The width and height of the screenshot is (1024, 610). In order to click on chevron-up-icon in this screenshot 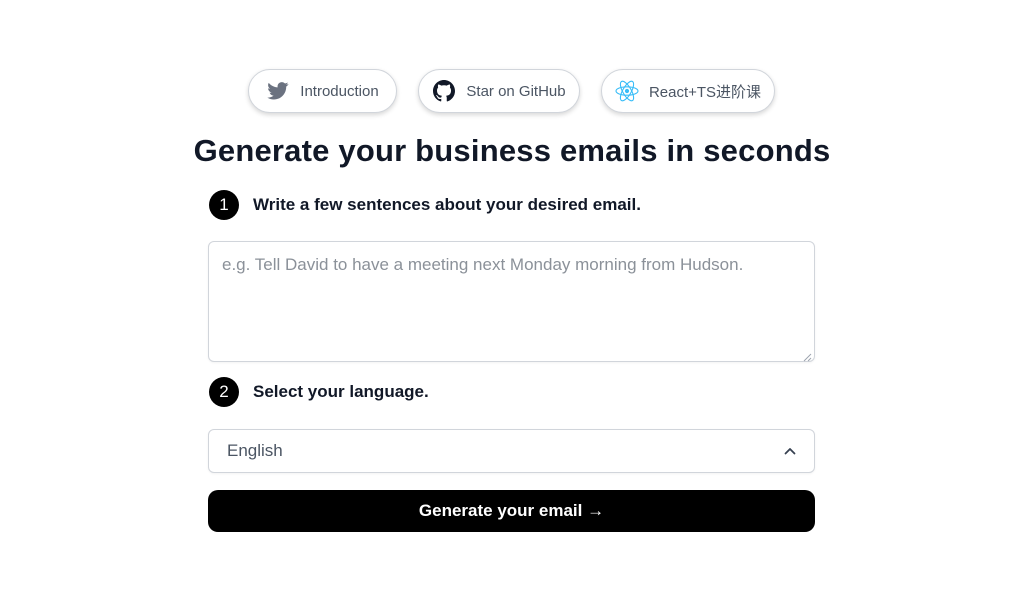, I will do `click(790, 451)`.